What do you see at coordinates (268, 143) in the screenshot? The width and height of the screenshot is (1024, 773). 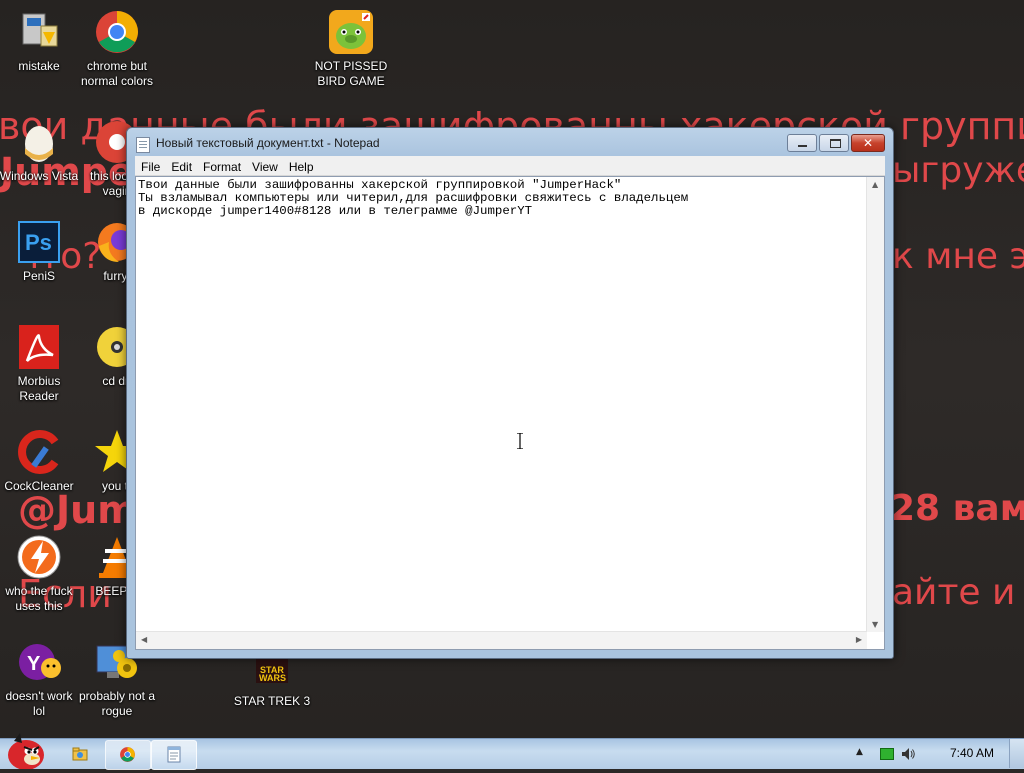 I see `window-title: Новый текстовый документ.txt - Notepad` at bounding box center [268, 143].